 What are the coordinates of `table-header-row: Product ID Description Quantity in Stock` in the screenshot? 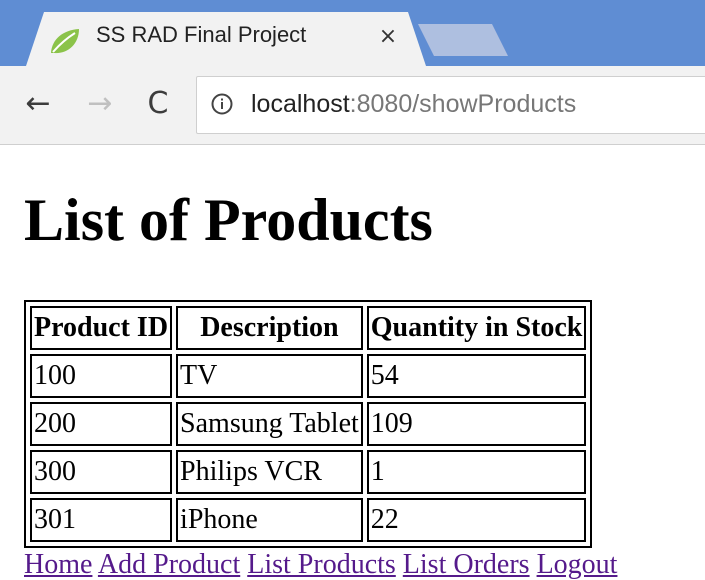 It's located at (308, 328).